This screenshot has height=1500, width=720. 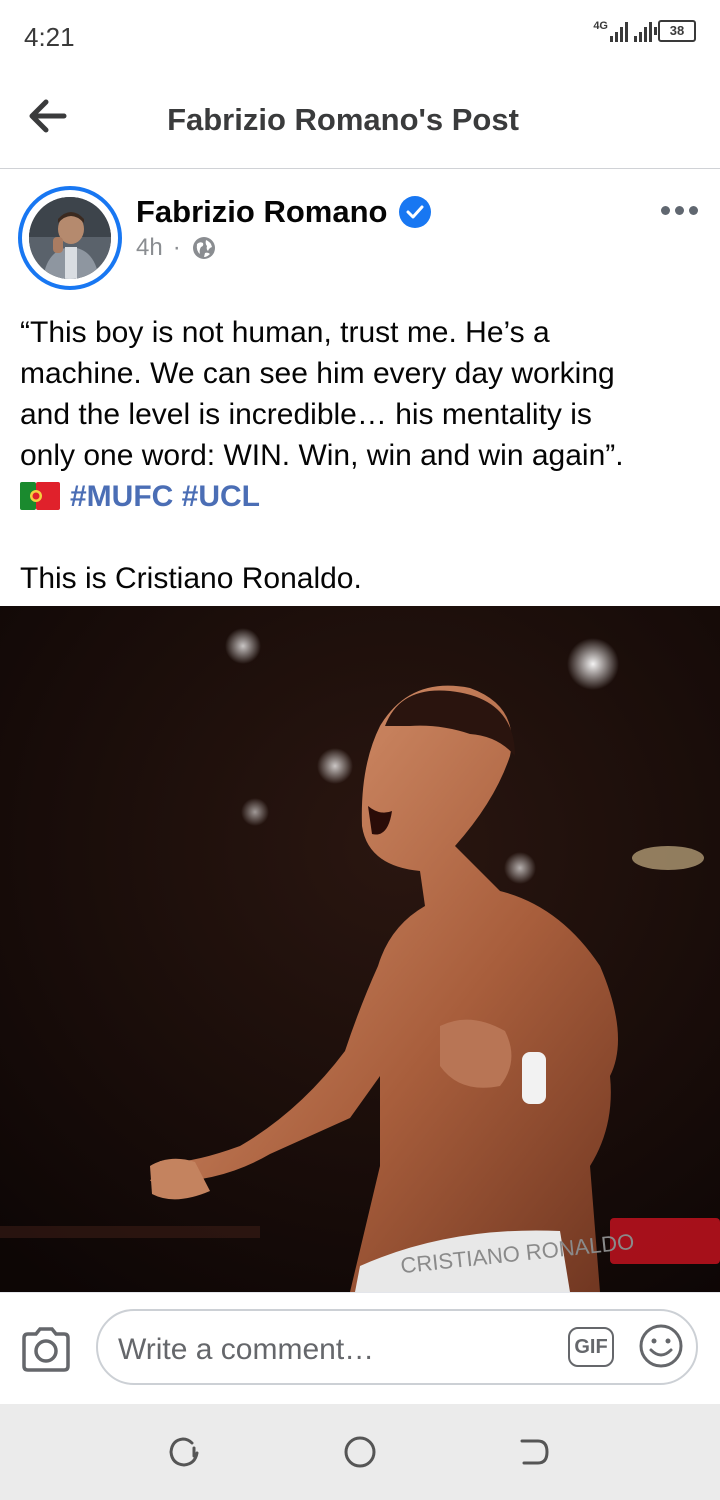 I want to click on post-meta: 4h ·, so click(x=176, y=248).